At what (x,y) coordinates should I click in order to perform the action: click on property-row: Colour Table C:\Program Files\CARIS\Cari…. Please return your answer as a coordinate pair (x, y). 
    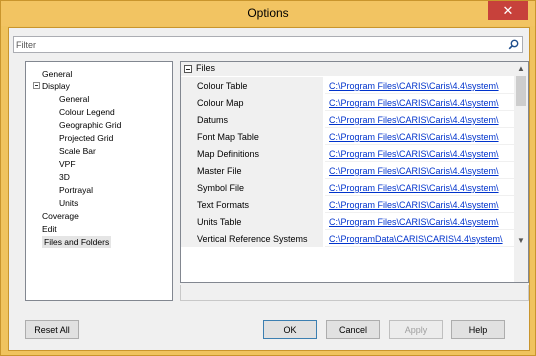
    Looking at the image, I should click on (347, 85).